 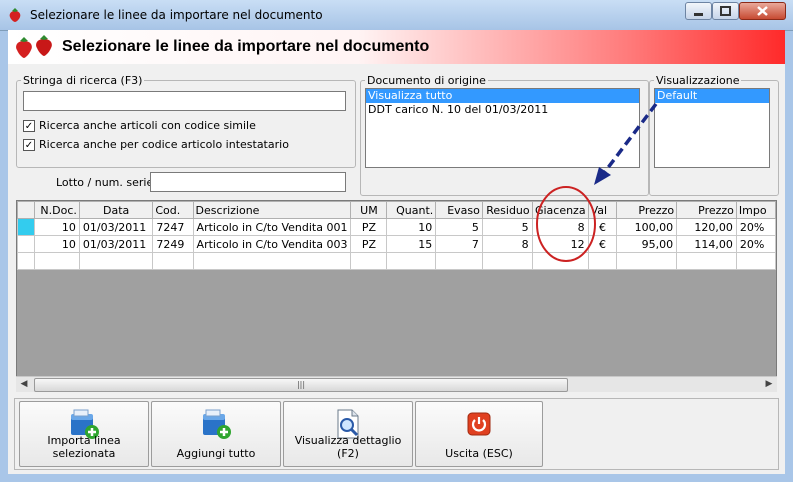 I want to click on cell-evaso: 7, so click(x=459, y=244).